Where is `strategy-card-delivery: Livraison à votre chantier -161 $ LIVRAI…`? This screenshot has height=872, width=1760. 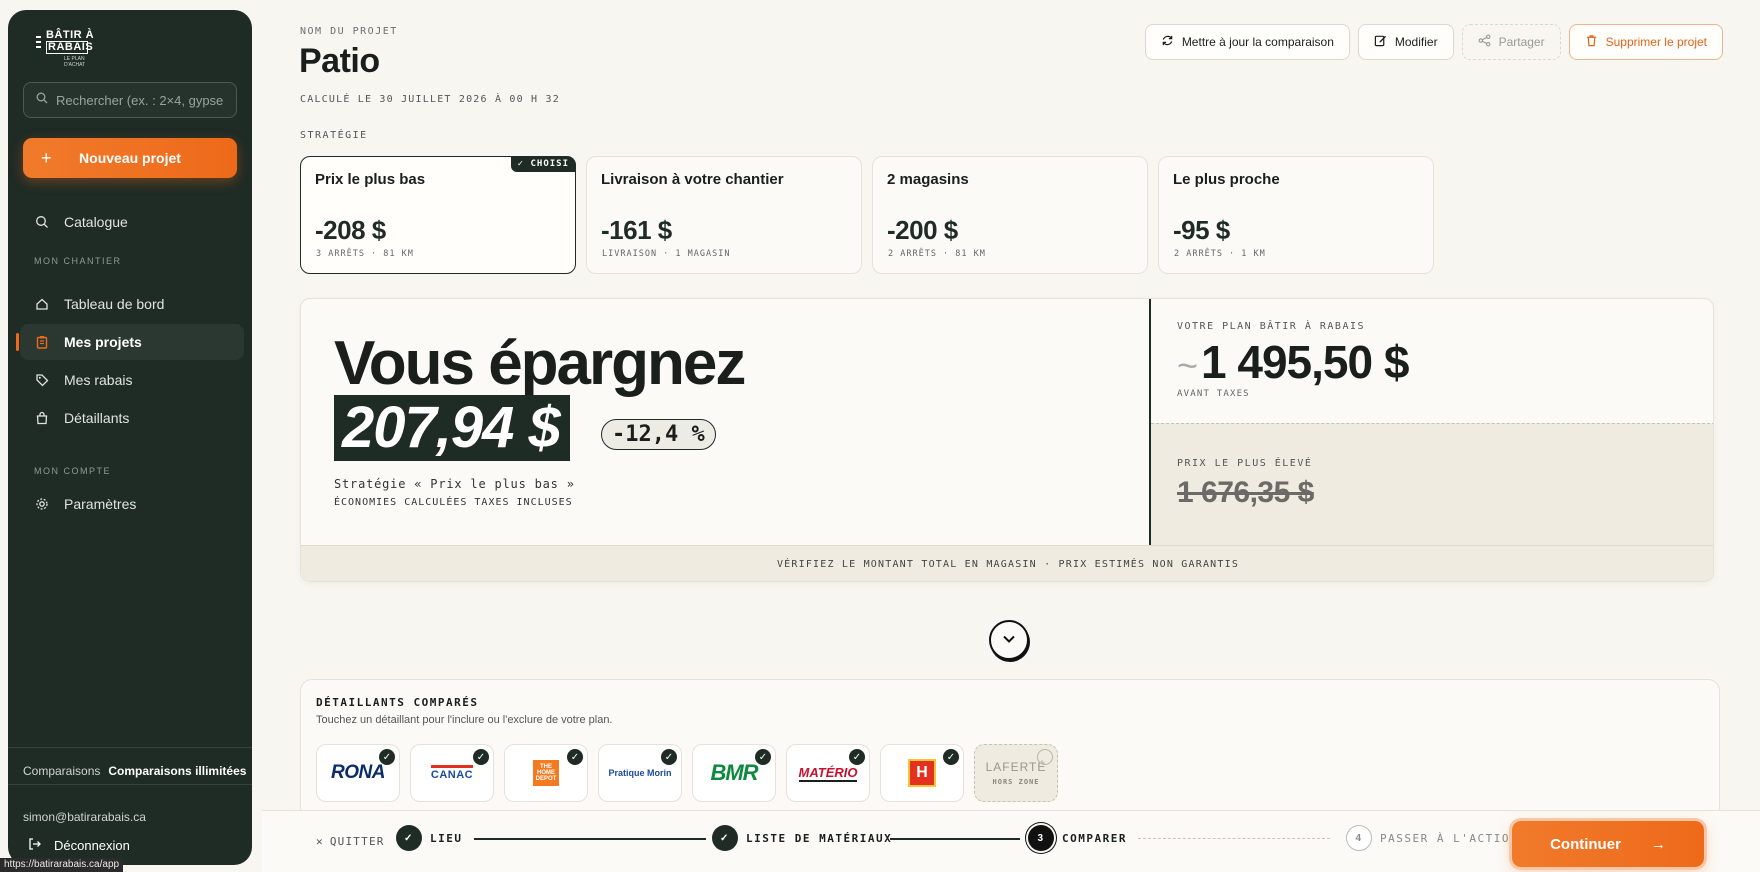
strategy-card-delivery: Livraison à votre chantier -161 $ LIVRAI… is located at coordinates (724, 215).